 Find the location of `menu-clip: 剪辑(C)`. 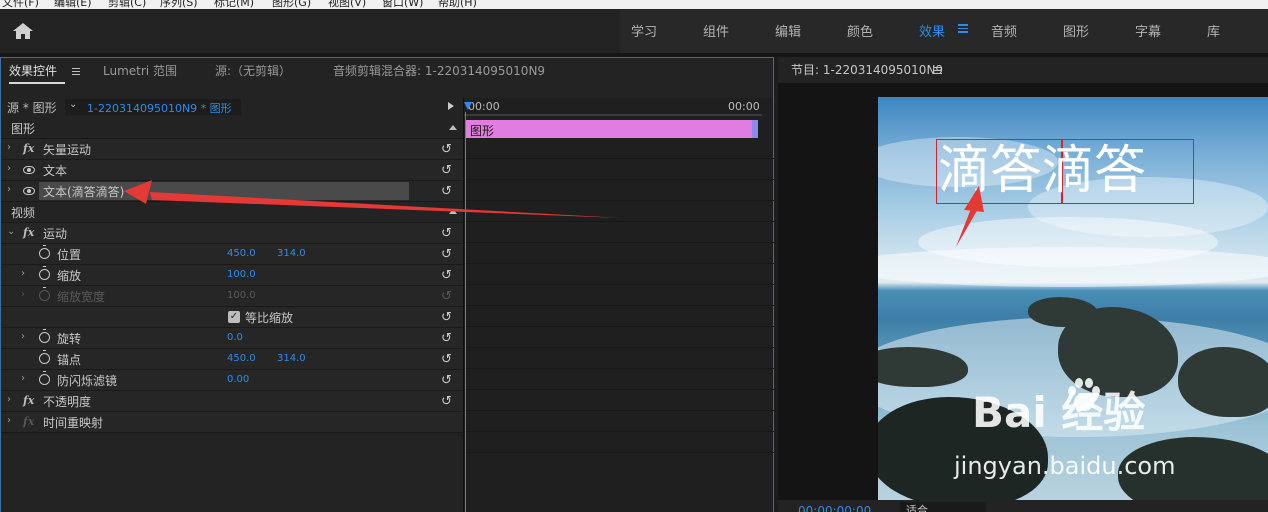

menu-clip: 剪辑(C) is located at coordinates (127, 4).